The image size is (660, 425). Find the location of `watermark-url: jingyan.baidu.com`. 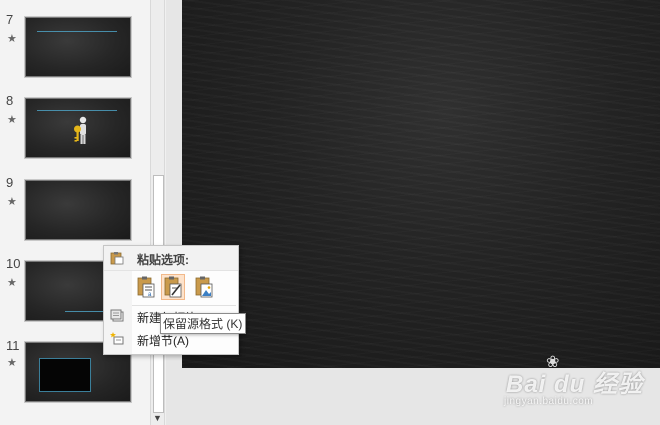

watermark-url: jingyan.baidu.com is located at coordinates (549, 401).